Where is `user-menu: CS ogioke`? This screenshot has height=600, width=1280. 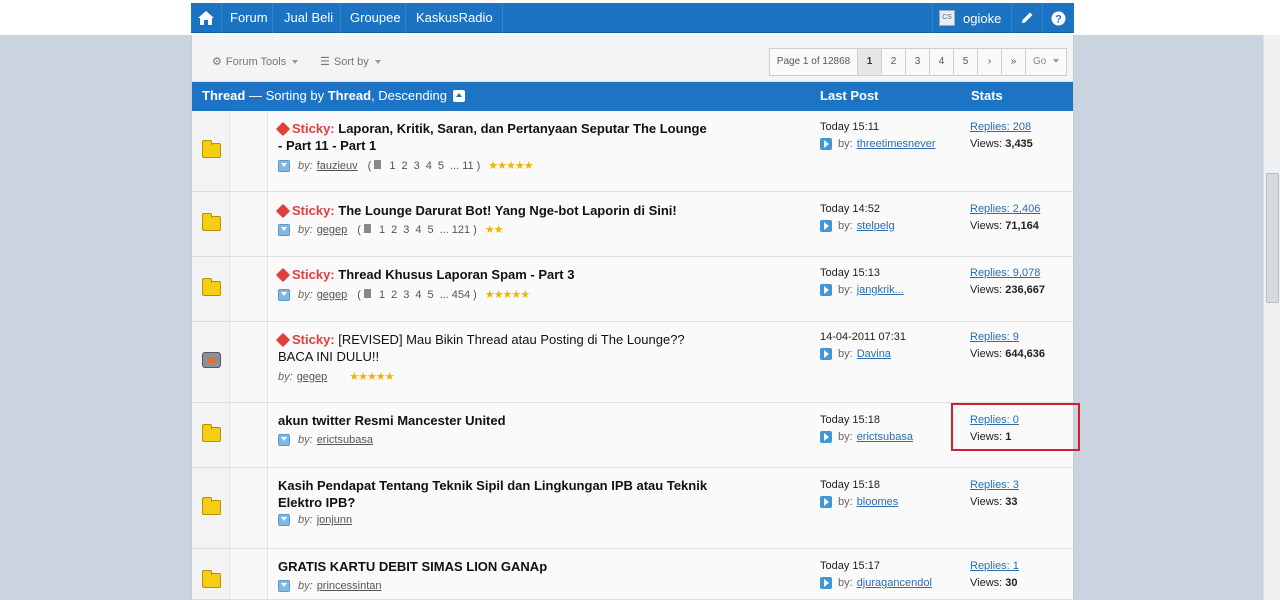
user-menu: CS ogioke is located at coordinates (970, 18).